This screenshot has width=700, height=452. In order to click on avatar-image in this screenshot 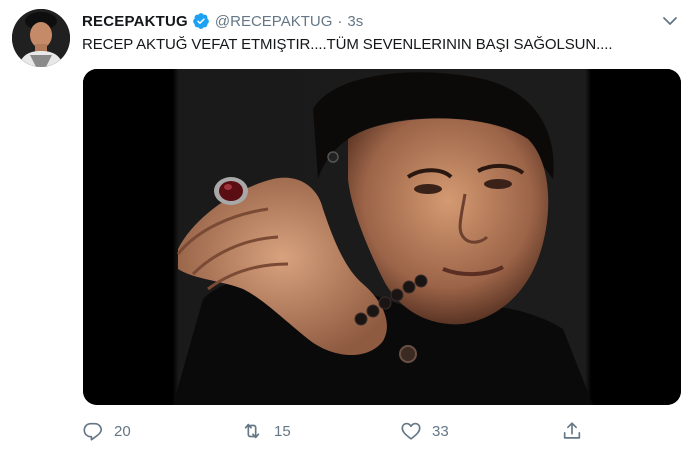, I will do `click(41, 38)`.